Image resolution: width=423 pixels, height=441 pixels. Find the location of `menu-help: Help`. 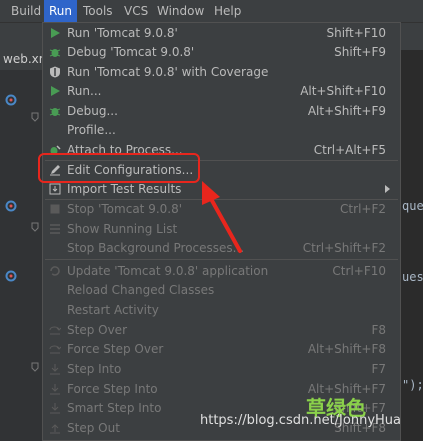

menu-help: Help is located at coordinates (227, 11).